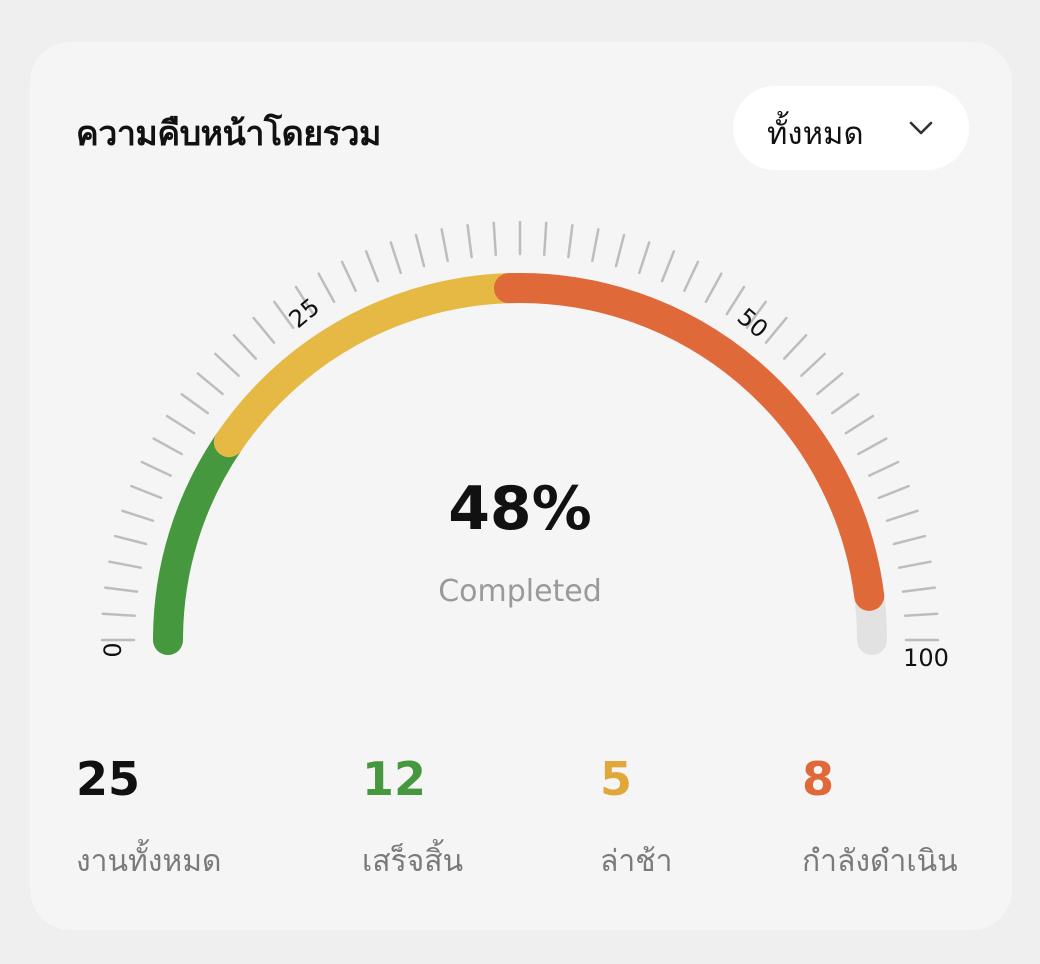  I want to click on gauge-scale-label: 25, so click(304, 313).